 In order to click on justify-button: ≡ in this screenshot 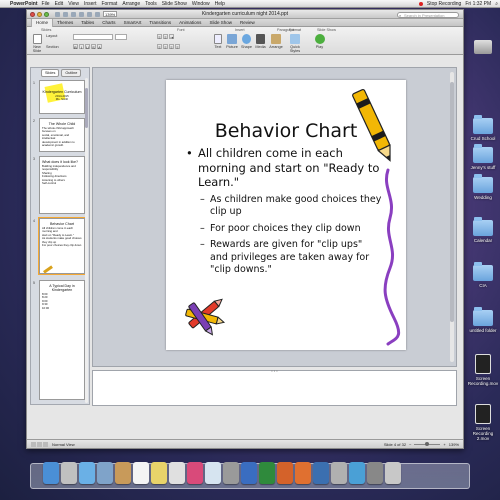, I will do `click(177, 47)`.